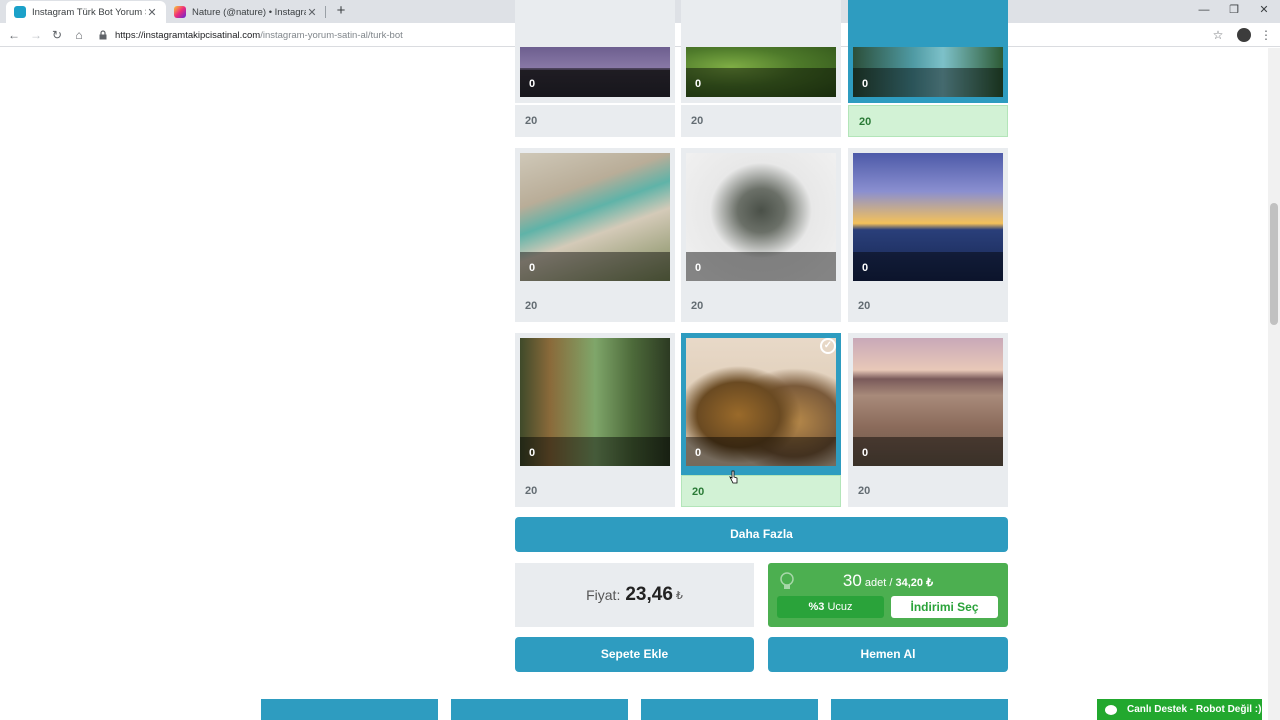 The height and width of the screenshot is (720, 1280). I want to click on discount-percent: %3, so click(816, 607).